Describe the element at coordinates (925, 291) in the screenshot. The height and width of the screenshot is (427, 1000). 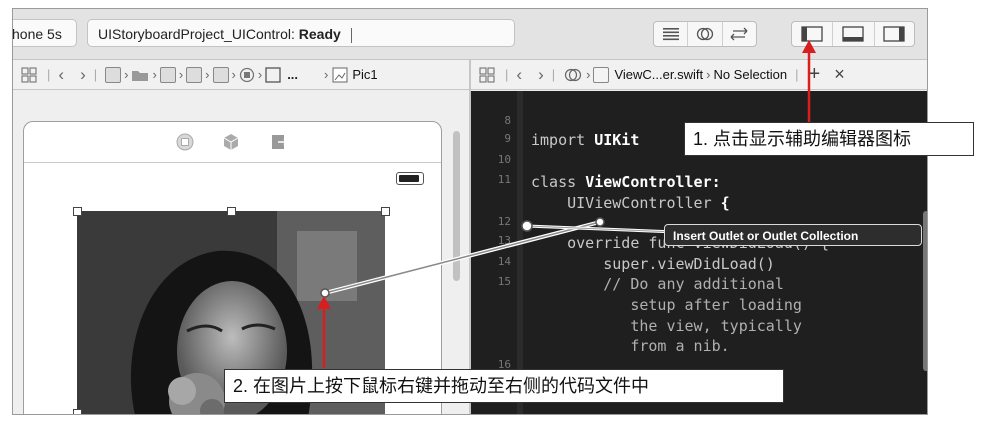
I see `code-scrollbar` at that location.